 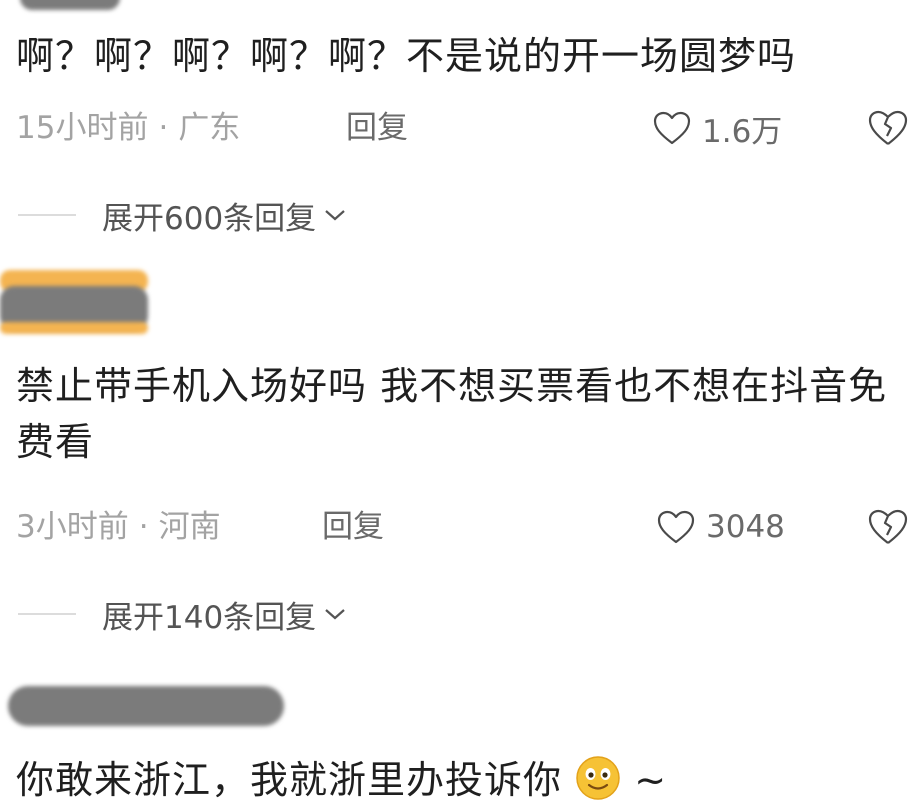 What do you see at coordinates (209, 218) in the screenshot?
I see `expand-replies-label: 展开600条回复` at bounding box center [209, 218].